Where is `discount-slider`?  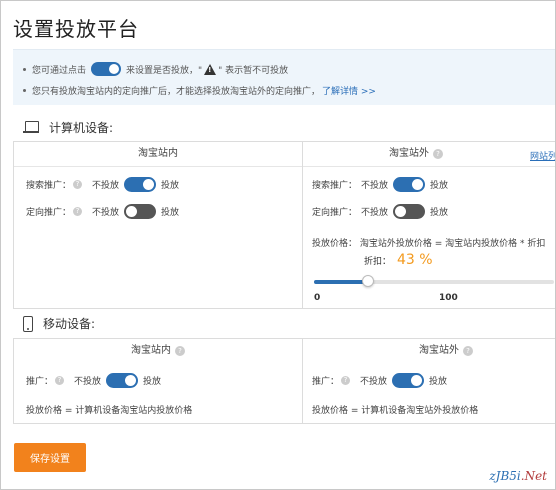
discount-slider is located at coordinates (434, 281).